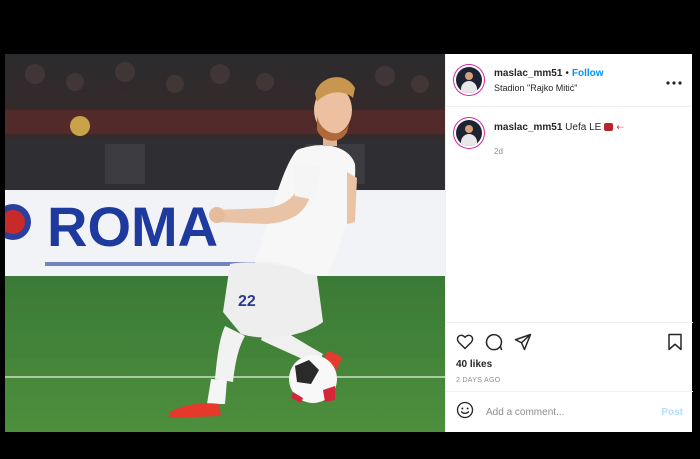 The width and height of the screenshot is (700, 459). What do you see at coordinates (132, 226) in the screenshot?
I see `banner-text: ROMA` at bounding box center [132, 226].